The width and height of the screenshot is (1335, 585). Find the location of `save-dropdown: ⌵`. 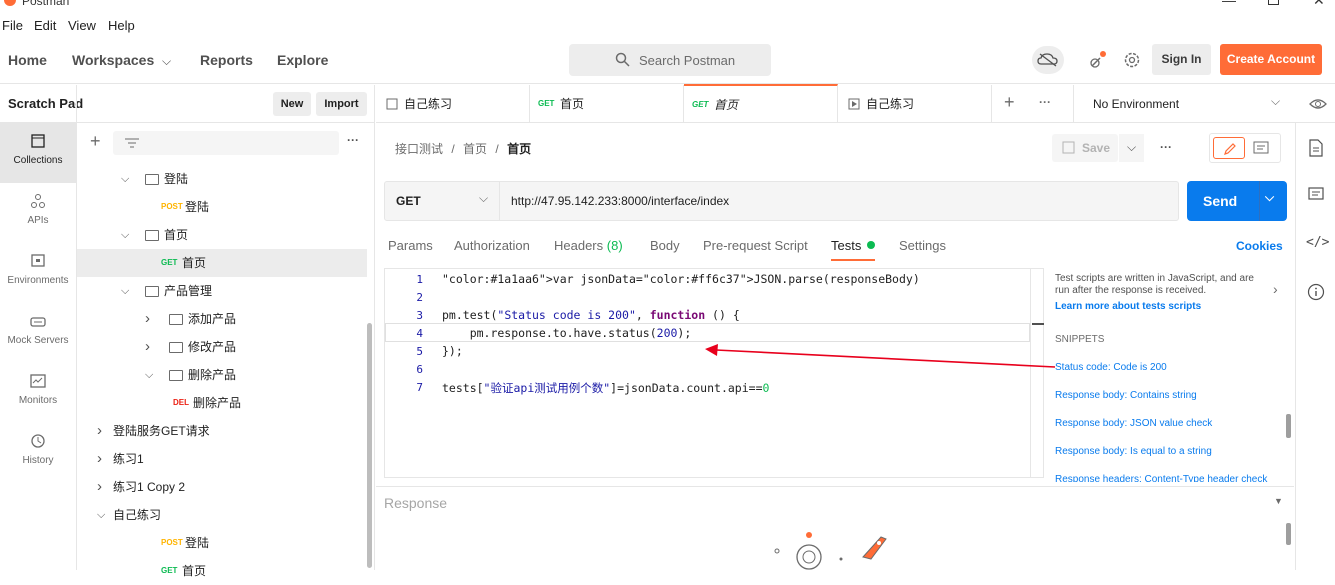

save-dropdown: ⌵ is located at coordinates (1131, 148).